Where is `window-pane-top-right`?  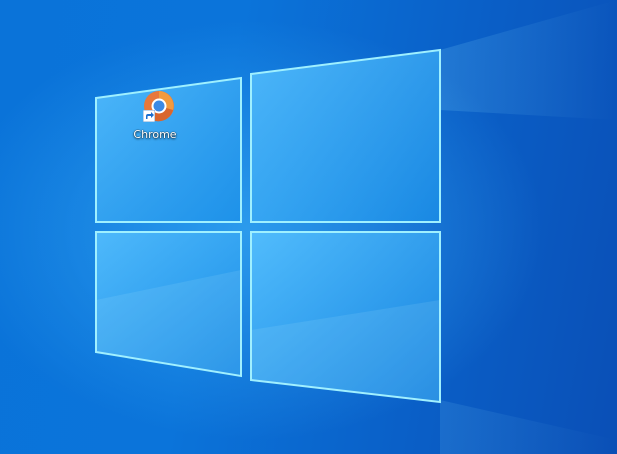 window-pane-top-right is located at coordinates (345, 135).